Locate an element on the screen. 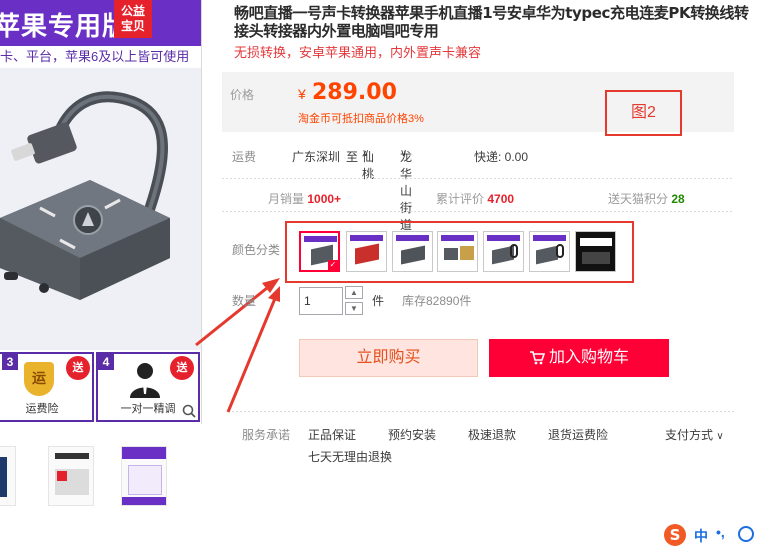  service-return-insurance: 退货运费险 is located at coordinates (578, 434).